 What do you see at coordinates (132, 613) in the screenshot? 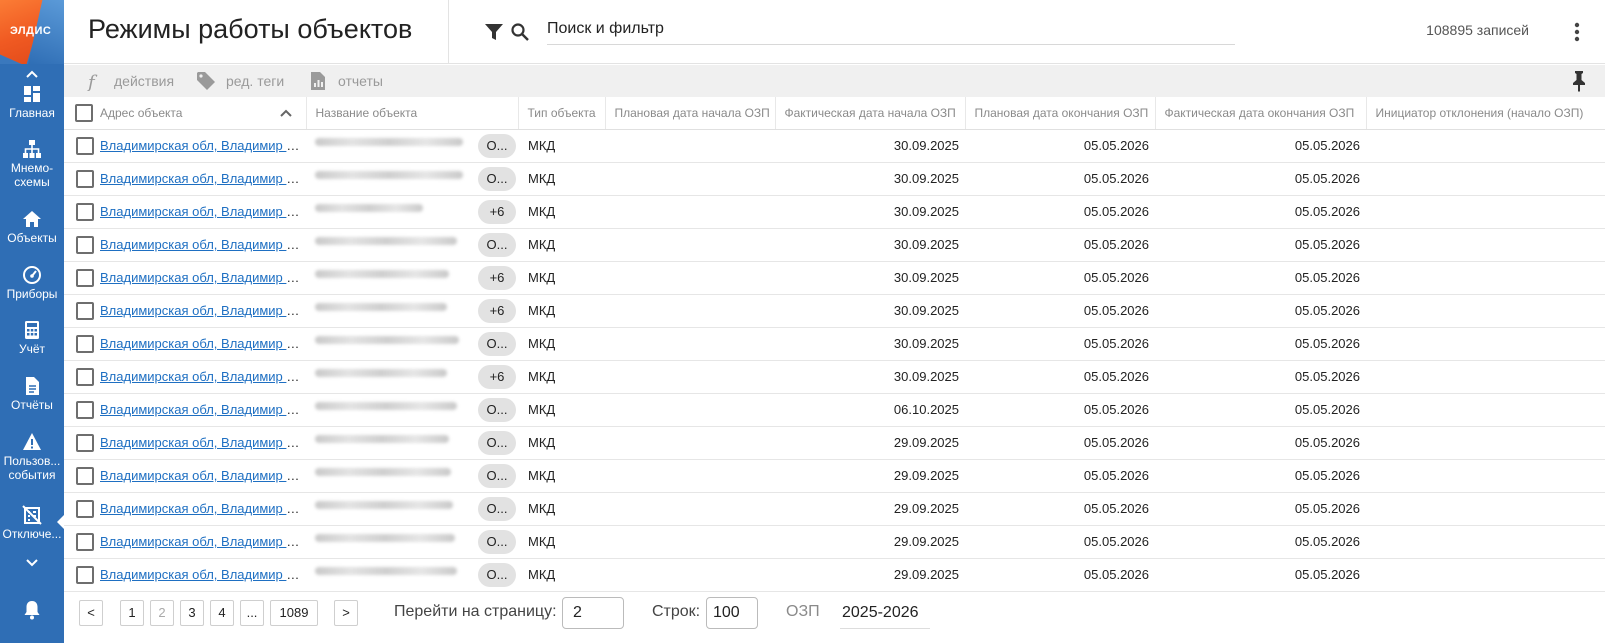
I see `page-button: 1` at bounding box center [132, 613].